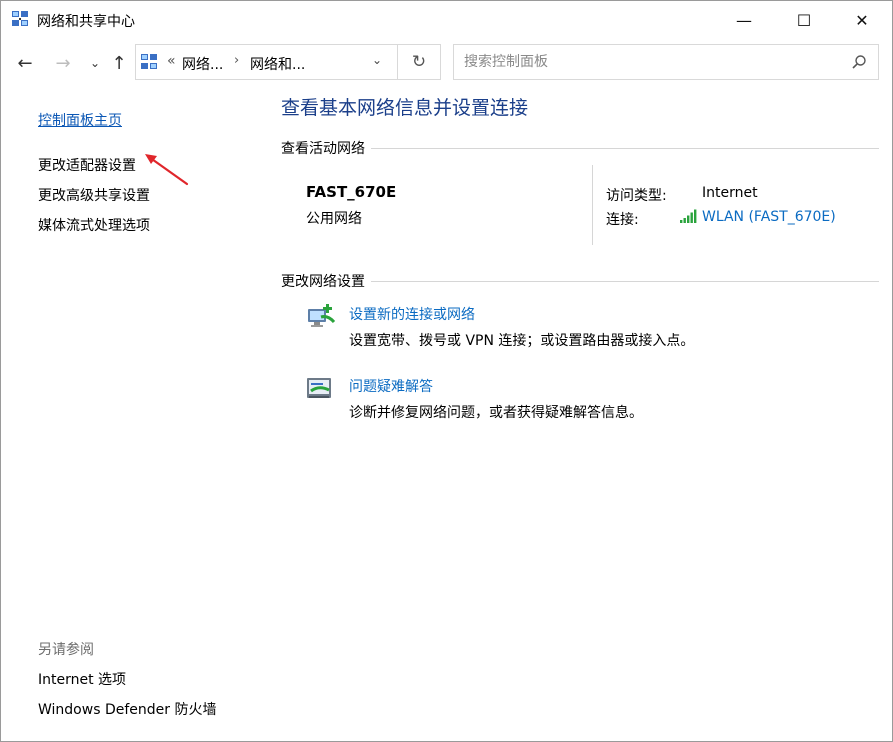  Describe the element at coordinates (127, 709) in the screenshot. I see `windows-defender-firewall-link: Windows Defender 防火墙` at that location.